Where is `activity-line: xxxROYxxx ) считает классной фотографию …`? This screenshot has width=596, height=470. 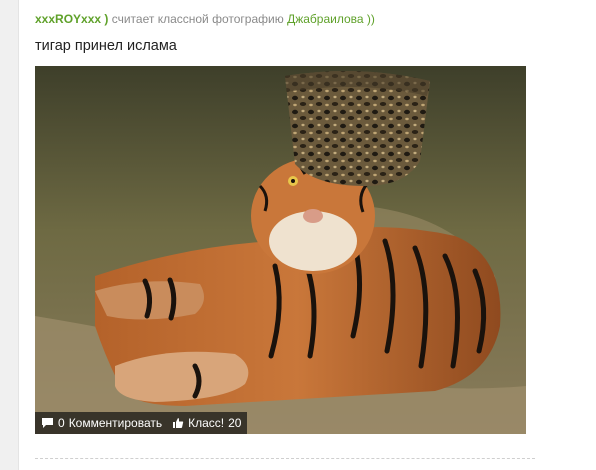 activity-line: xxxROYxxx ) считает классной фотографию … is located at coordinates (205, 19).